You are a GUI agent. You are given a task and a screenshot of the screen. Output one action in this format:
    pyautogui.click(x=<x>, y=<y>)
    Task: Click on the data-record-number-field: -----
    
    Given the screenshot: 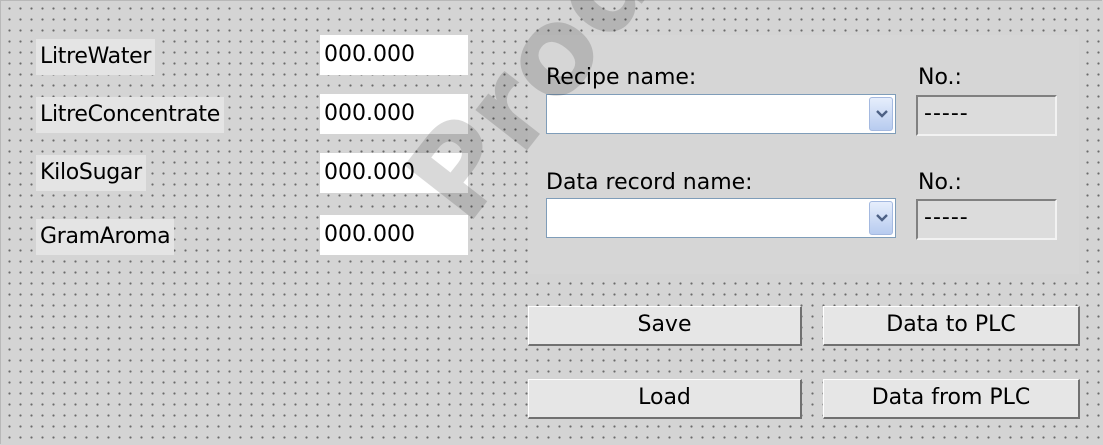 What is the action you would take?
    pyautogui.click(x=986, y=219)
    